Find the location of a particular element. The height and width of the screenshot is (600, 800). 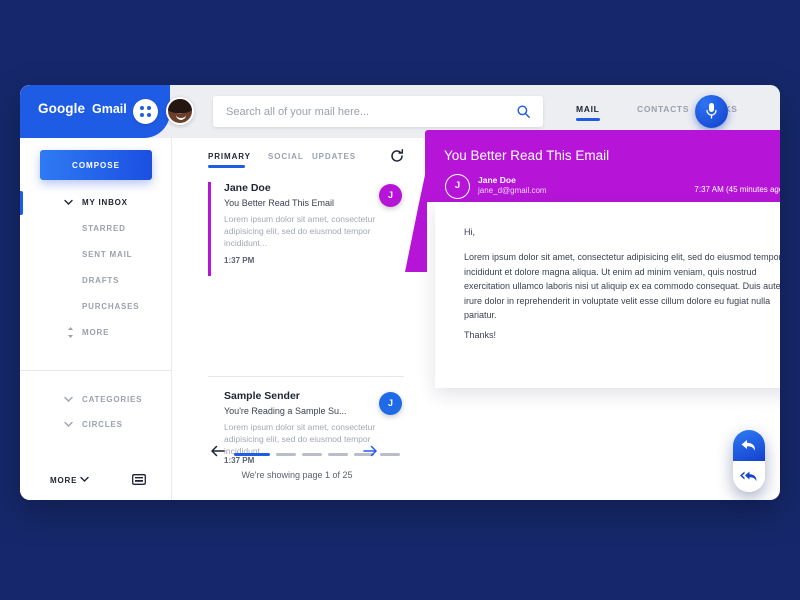

sidebar-more-label: MORE is located at coordinates (63, 480).